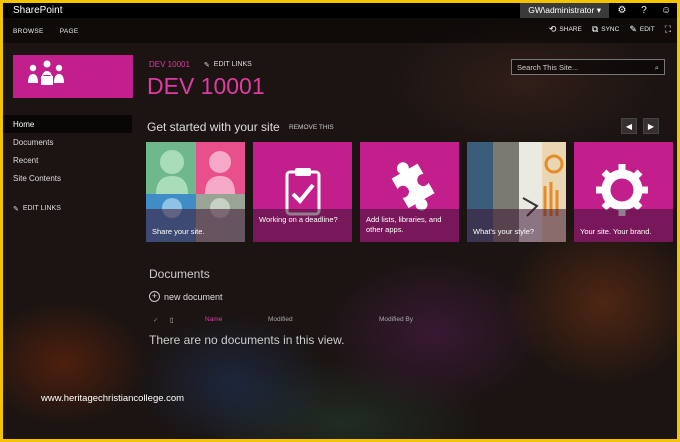  Describe the element at coordinates (155, 320) in the screenshot. I see `checkmark-icon: ✓` at that location.